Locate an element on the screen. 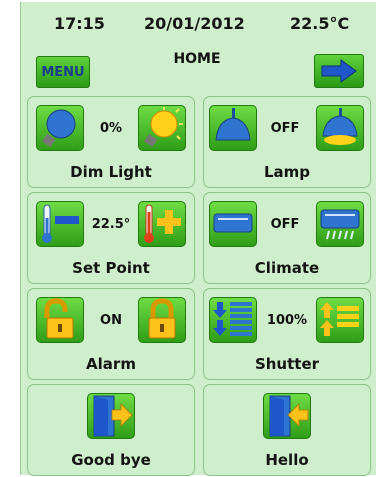 Image resolution: width=376 pixels, height=477 pixels. tile-climate: OFF Climate is located at coordinates (287, 238).